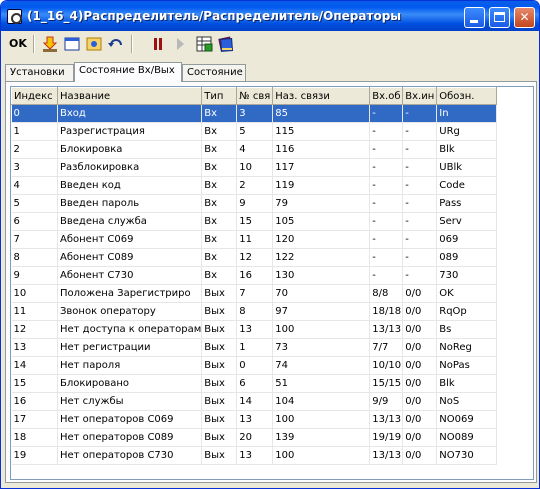 This screenshot has height=489, width=540. Describe the element at coordinates (467, 149) in the screenshot. I see `cell-designation: Blk` at that location.